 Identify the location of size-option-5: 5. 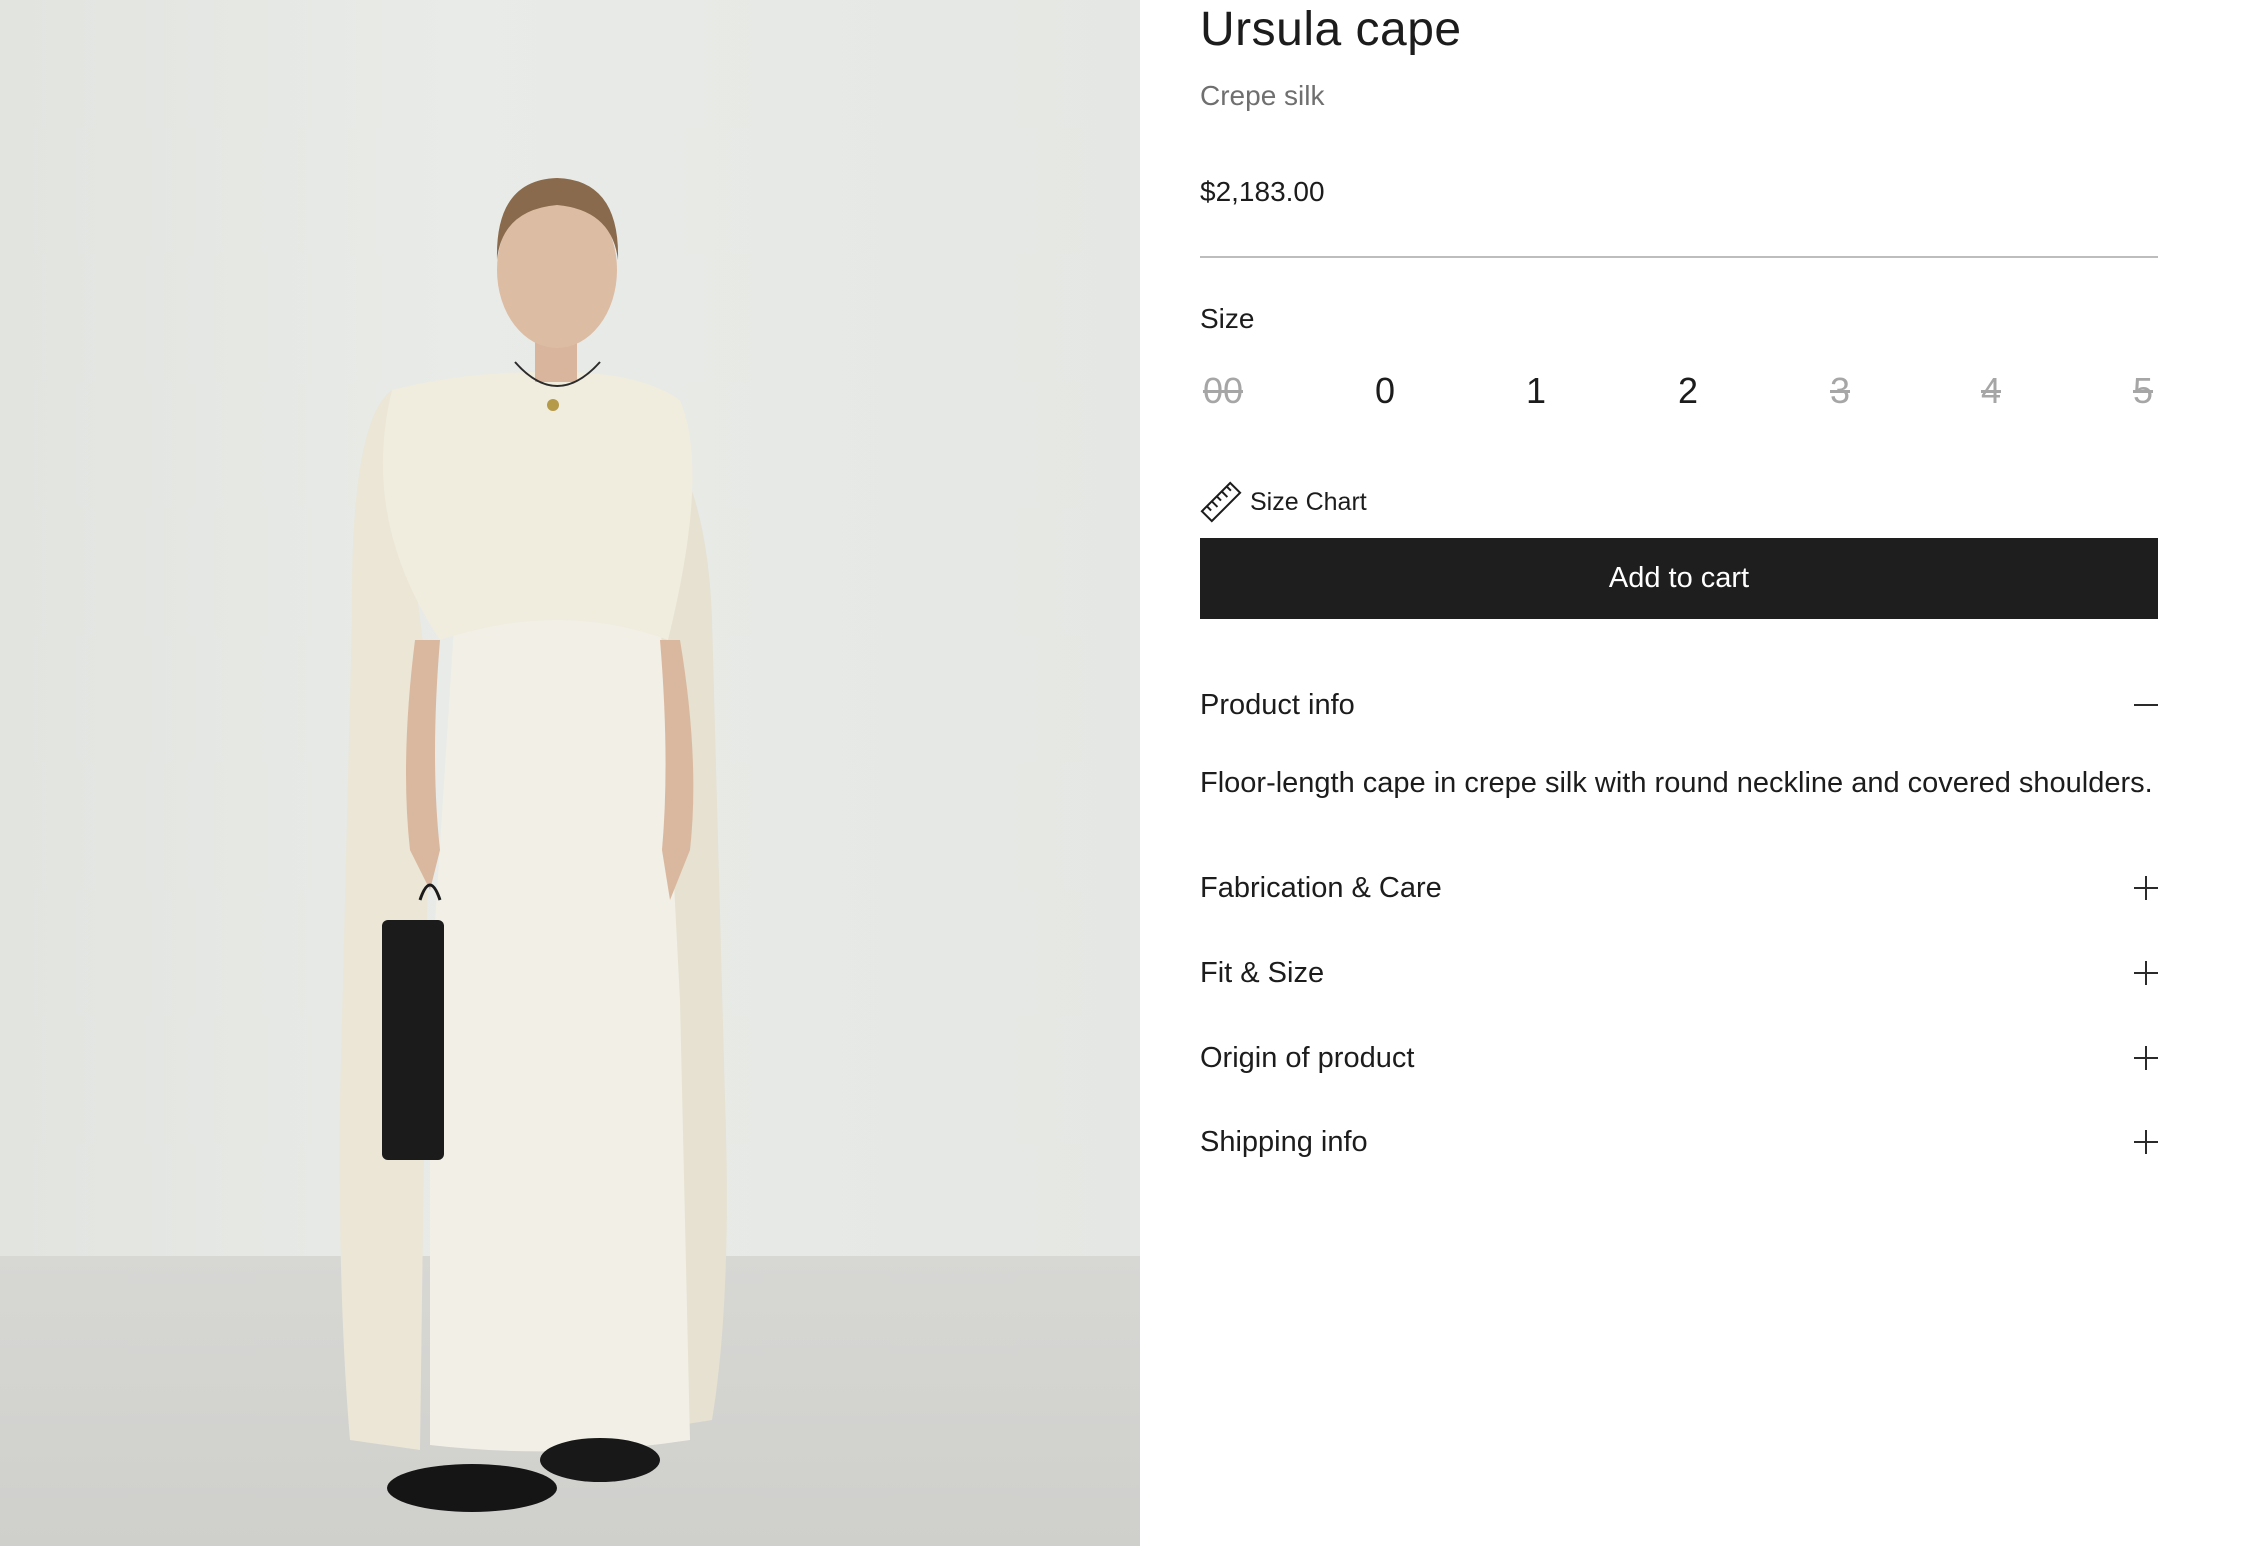
(2143, 391).